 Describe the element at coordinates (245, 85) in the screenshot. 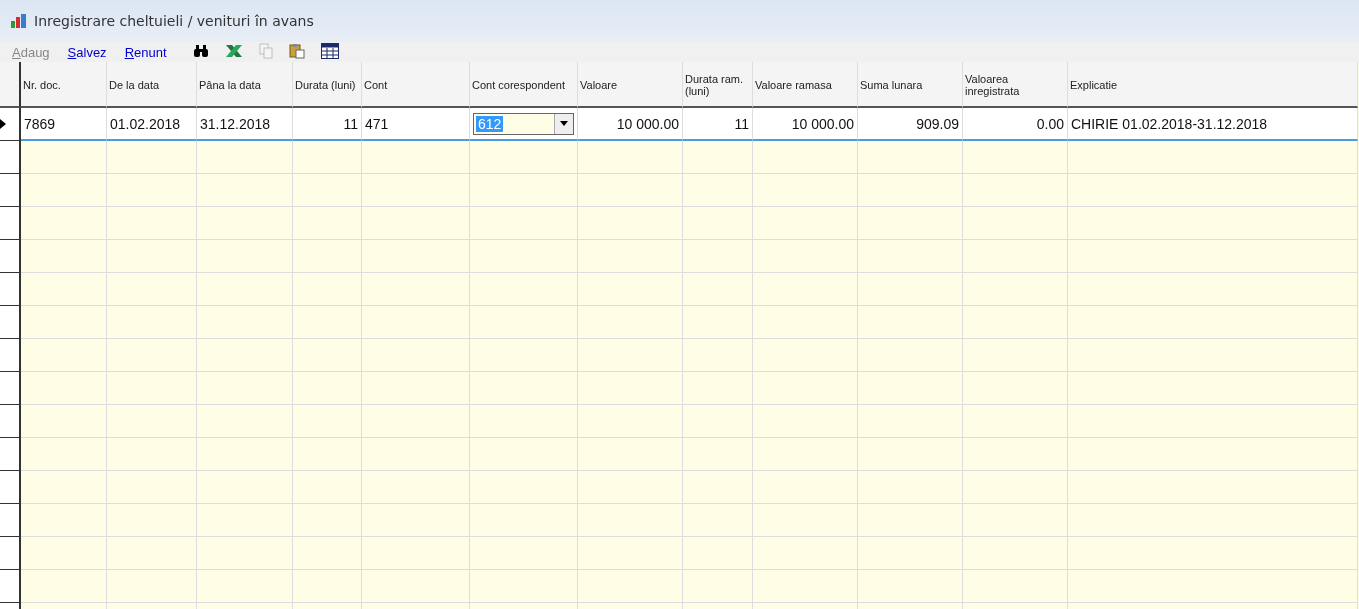

I see `column-header: Pâna la data` at that location.